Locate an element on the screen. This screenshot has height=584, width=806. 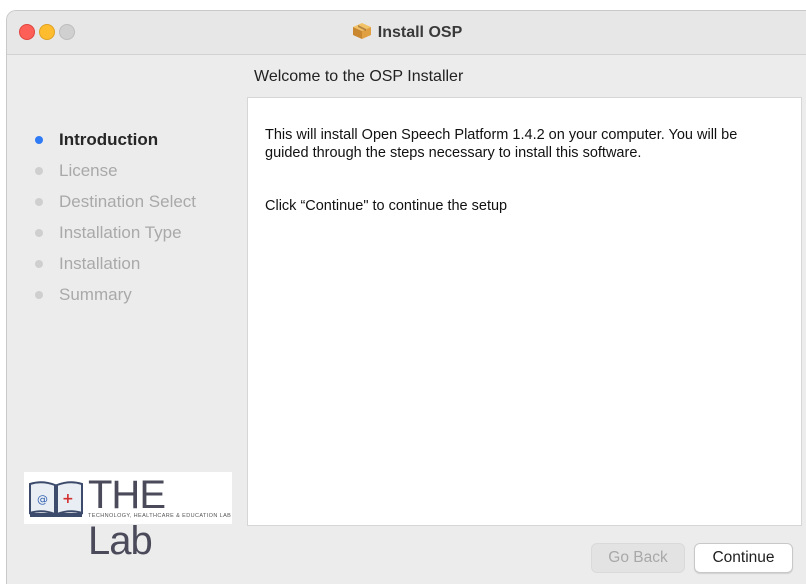
title-bar: Install OSP is located at coordinates (406, 33).